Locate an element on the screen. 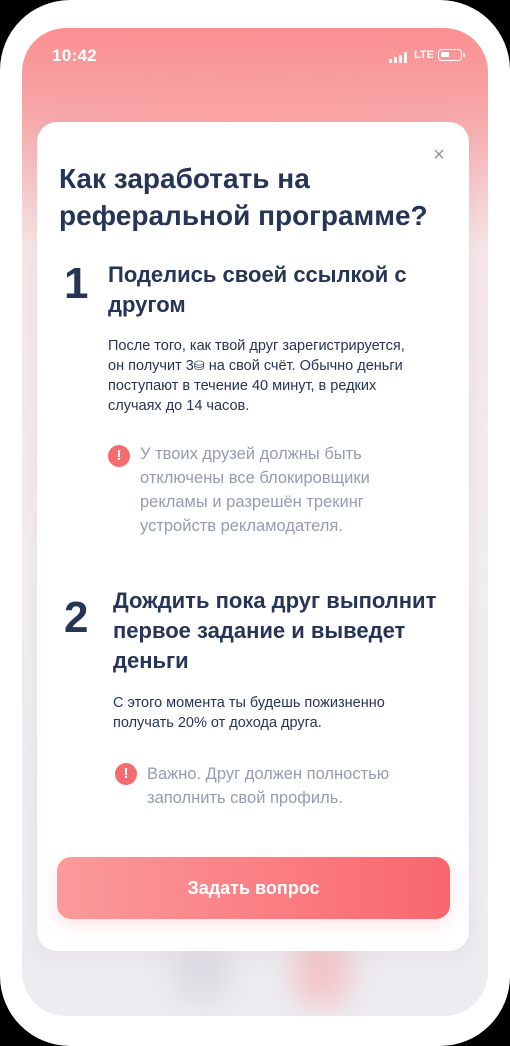 The width and height of the screenshot is (510, 1046). signal-icon is located at coordinates (400, 57).